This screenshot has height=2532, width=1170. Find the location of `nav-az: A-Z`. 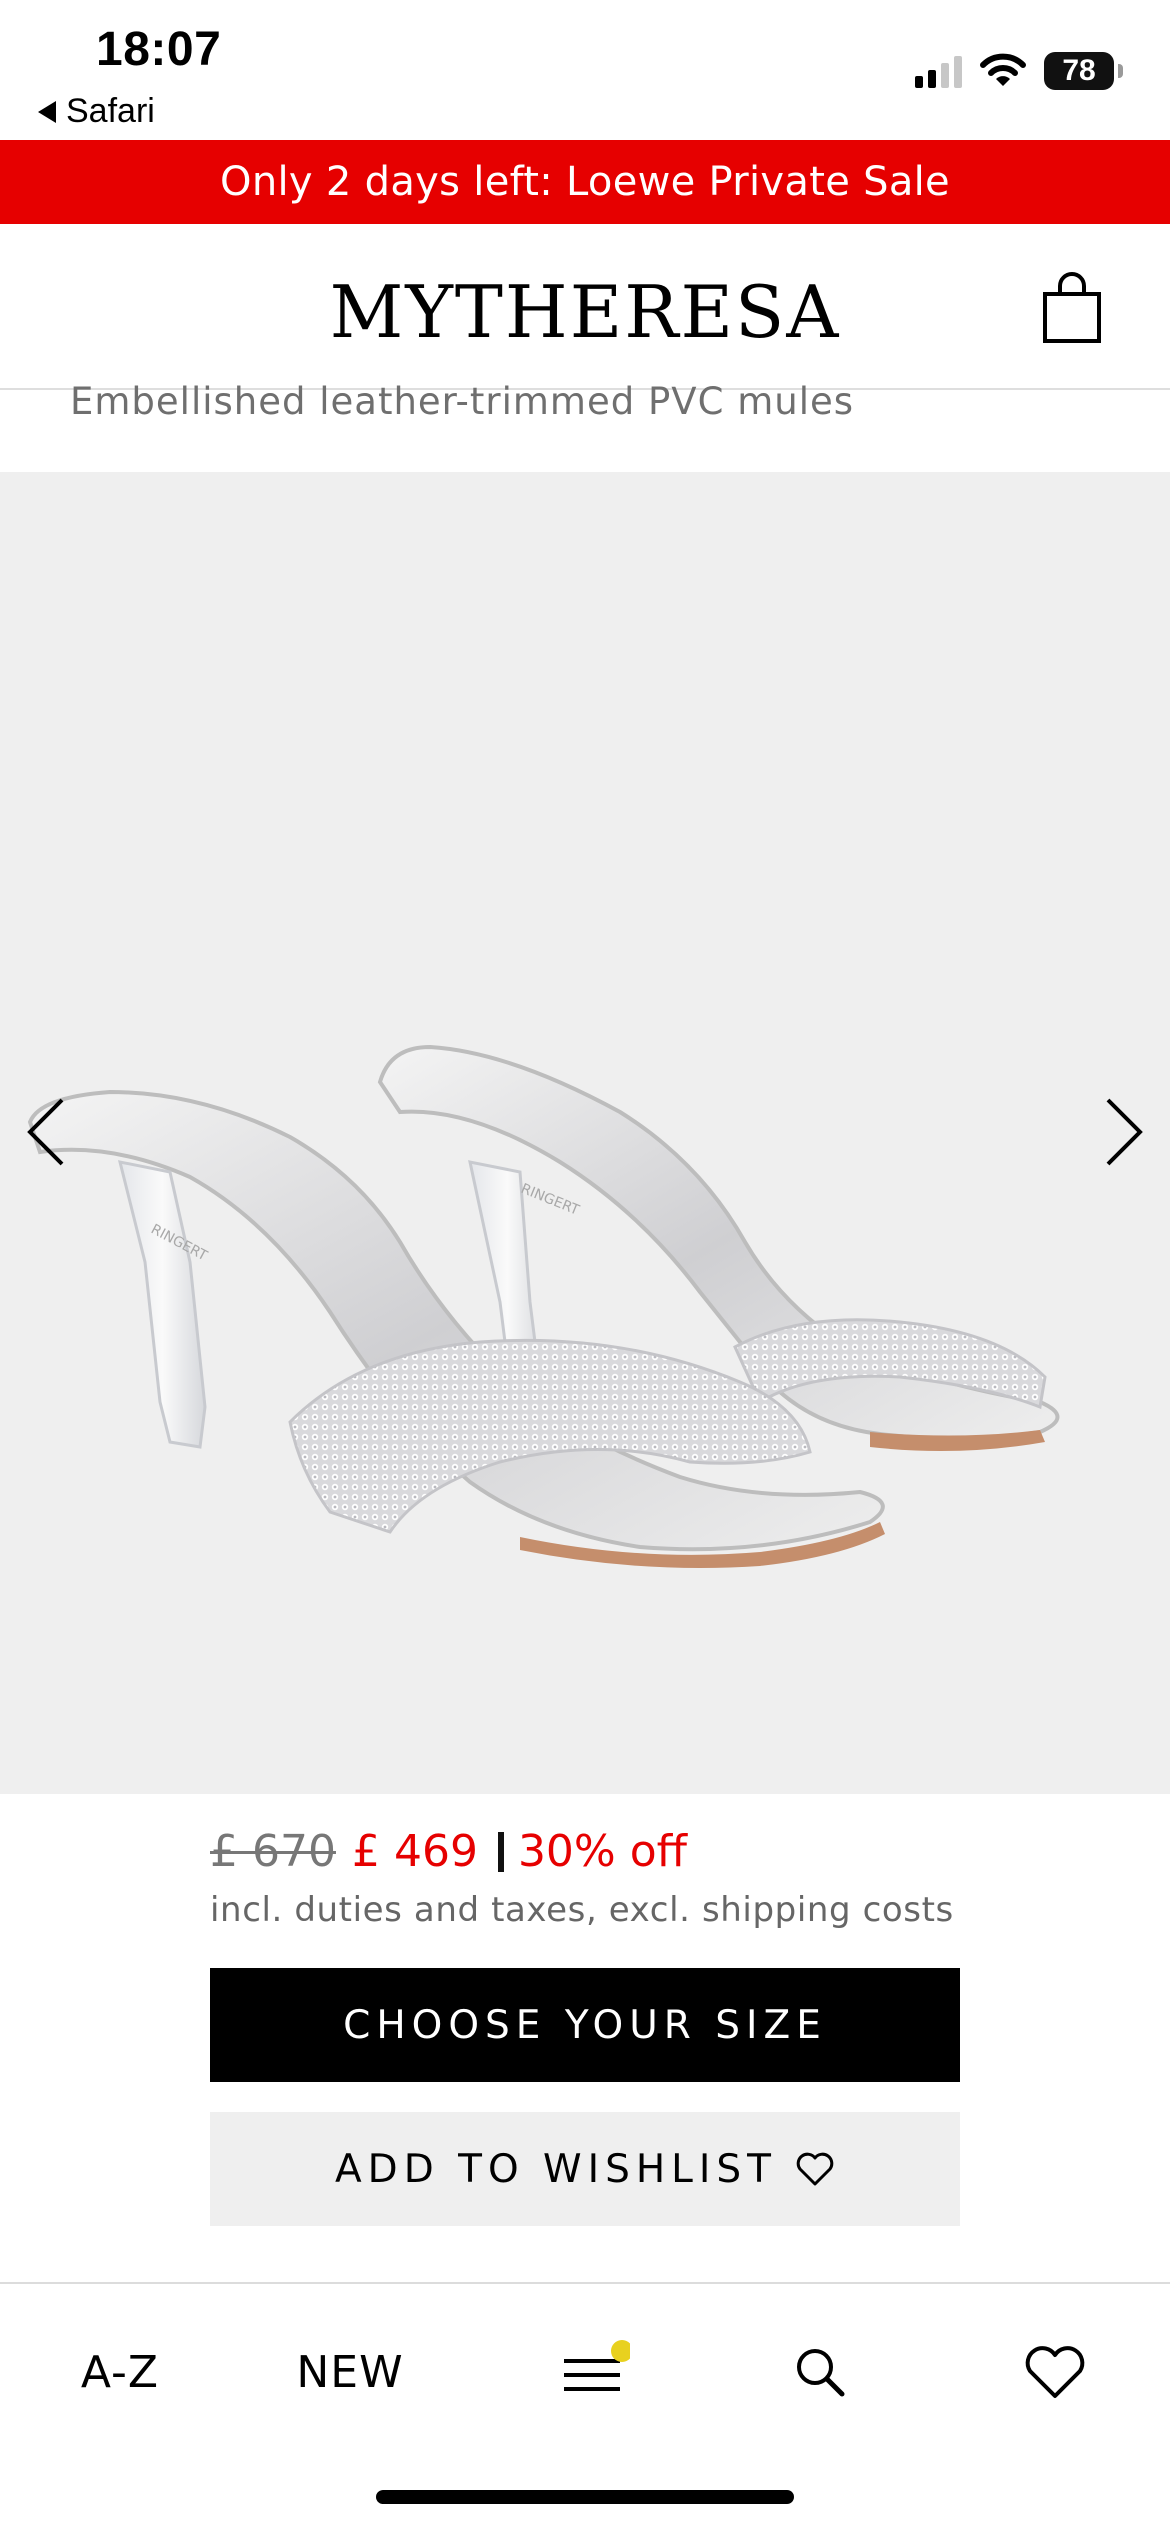

nav-az: A-Z is located at coordinates (120, 2372).